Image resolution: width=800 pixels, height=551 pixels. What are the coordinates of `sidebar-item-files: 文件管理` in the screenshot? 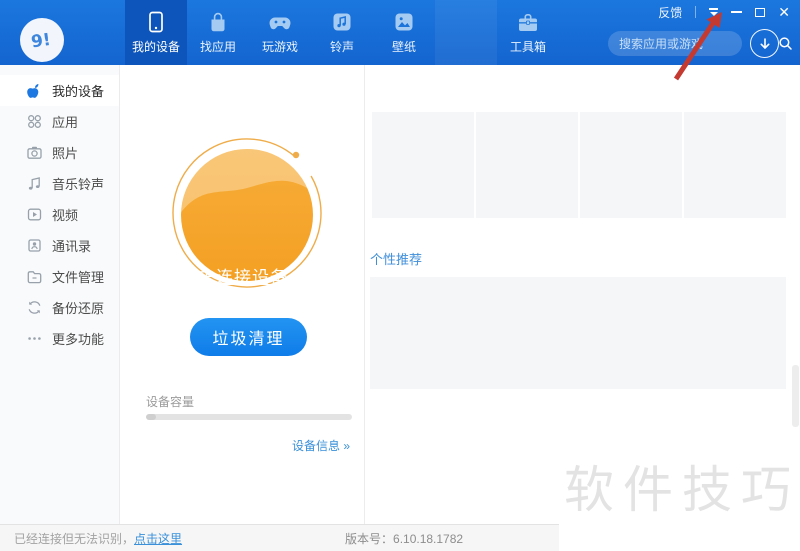 It's located at (59, 276).